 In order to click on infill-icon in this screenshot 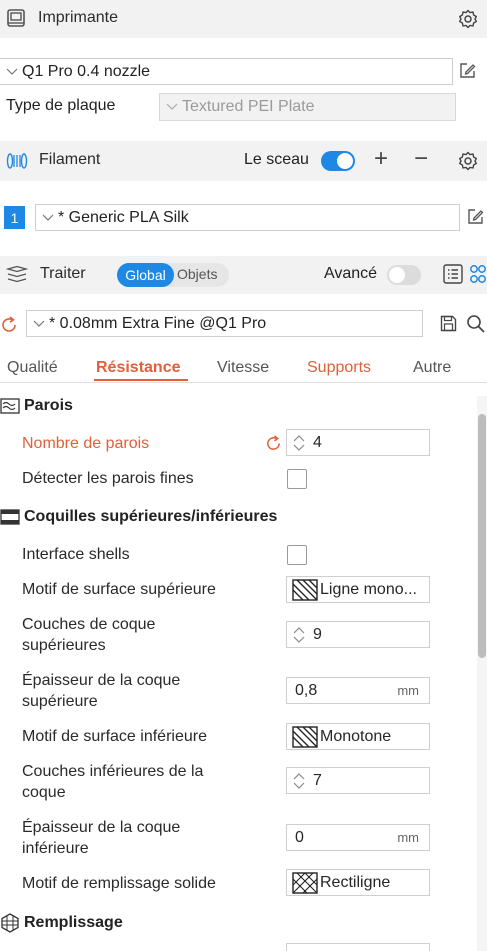, I will do `click(10, 923)`.